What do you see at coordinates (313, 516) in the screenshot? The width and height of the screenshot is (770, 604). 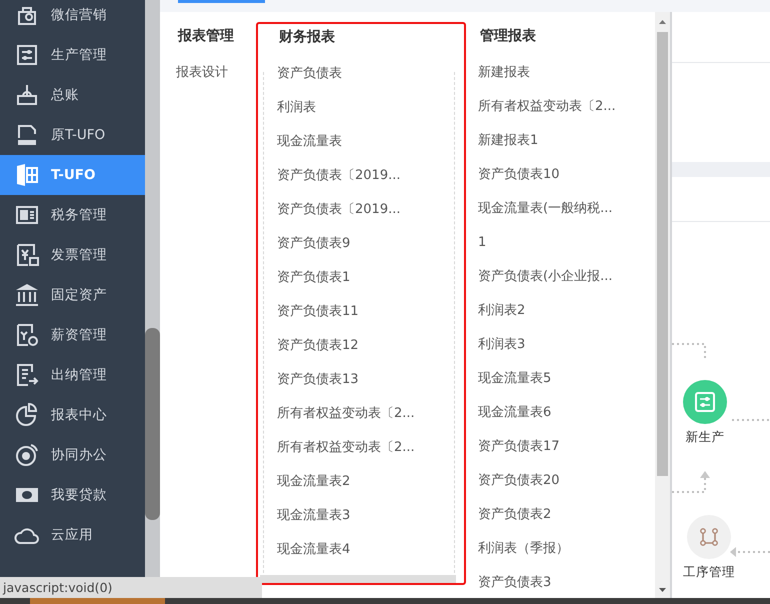 I see `menu-item: 现金流量表3` at bounding box center [313, 516].